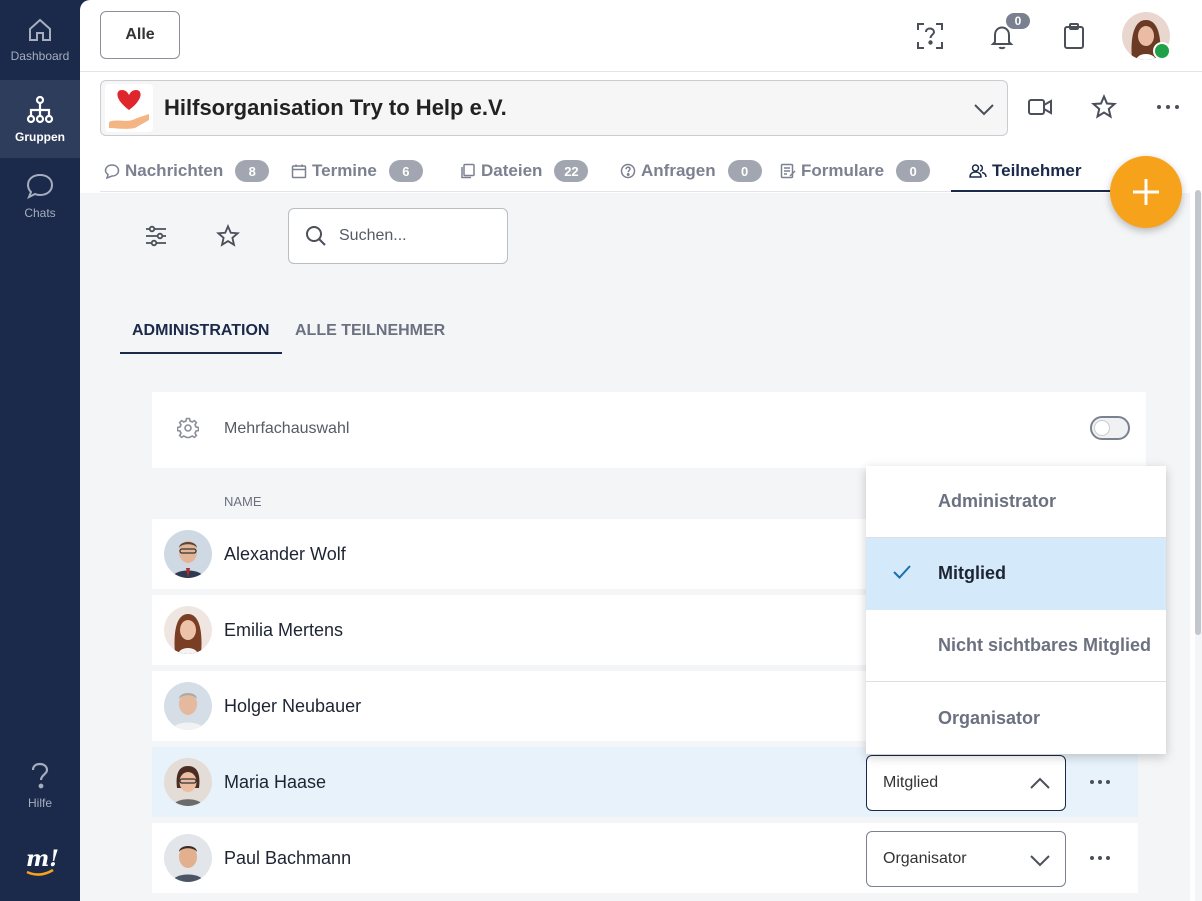 The height and width of the screenshot is (901, 1202). I want to click on form-icon, so click(788, 171).